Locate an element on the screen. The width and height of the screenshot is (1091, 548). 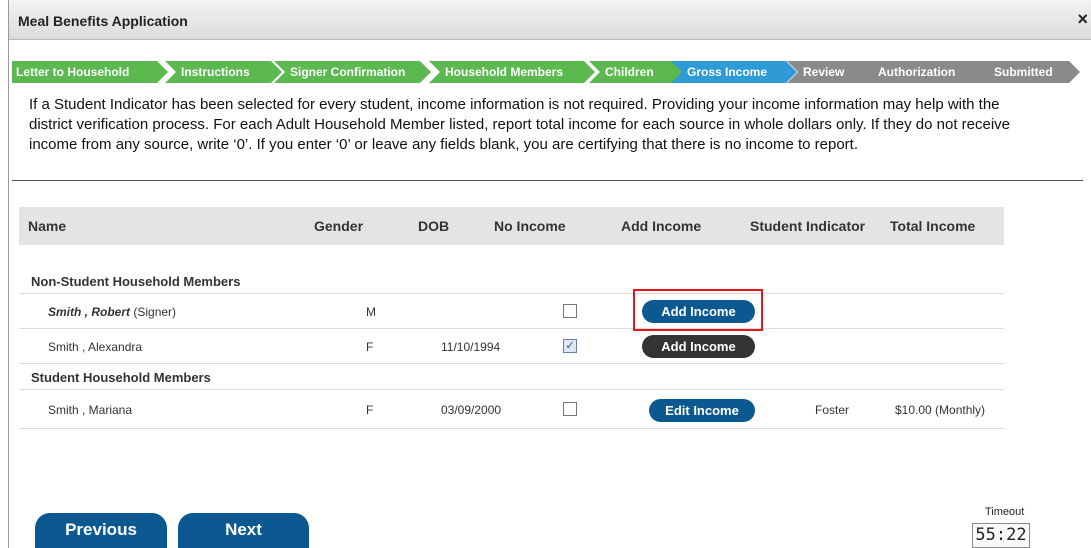
header-gender: Gender is located at coordinates (339, 226).